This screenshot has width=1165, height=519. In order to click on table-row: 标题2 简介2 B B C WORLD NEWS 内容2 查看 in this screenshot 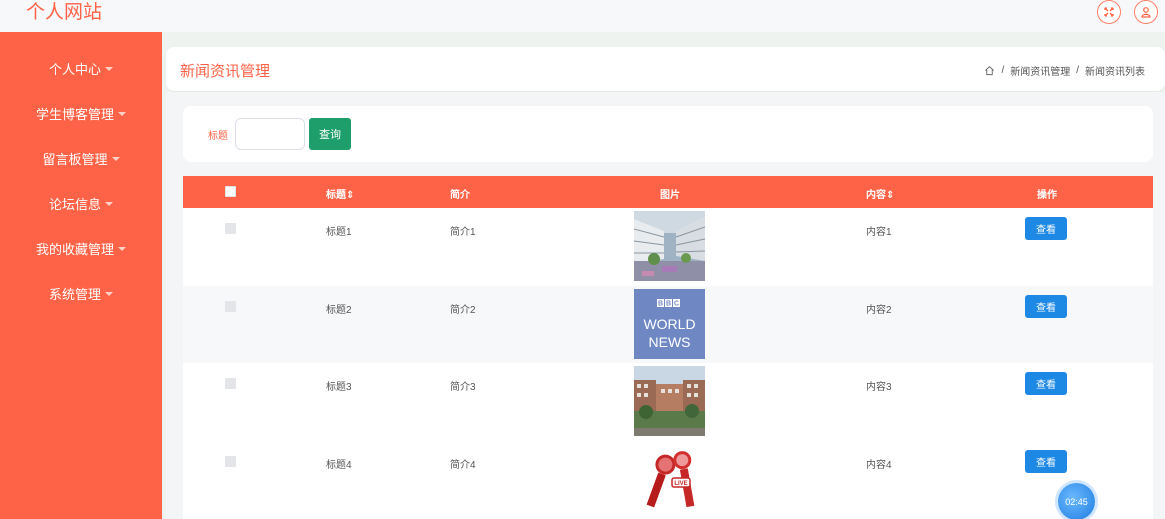, I will do `click(668, 324)`.